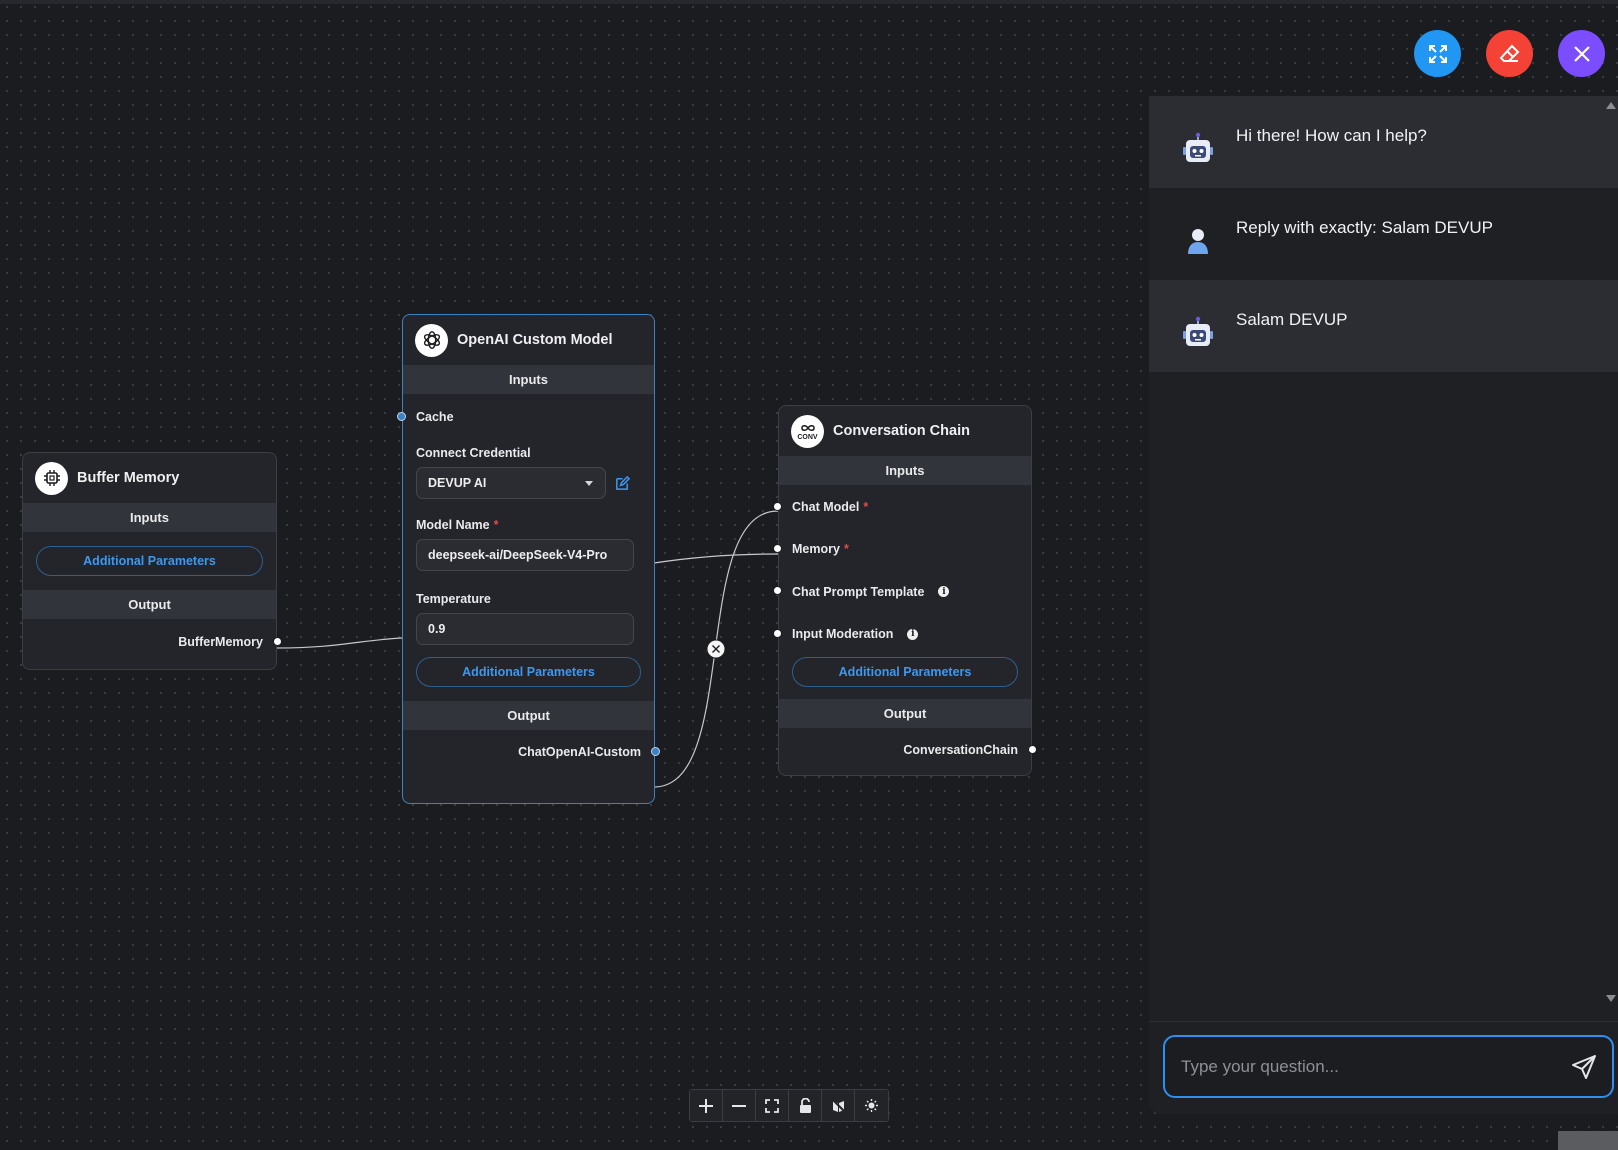 This screenshot has width=1618, height=1150. What do you see at coordinates (826, 507) in the screenshot?
I see `chat-model-label: Chat Model` at bounding box center [826, 507].